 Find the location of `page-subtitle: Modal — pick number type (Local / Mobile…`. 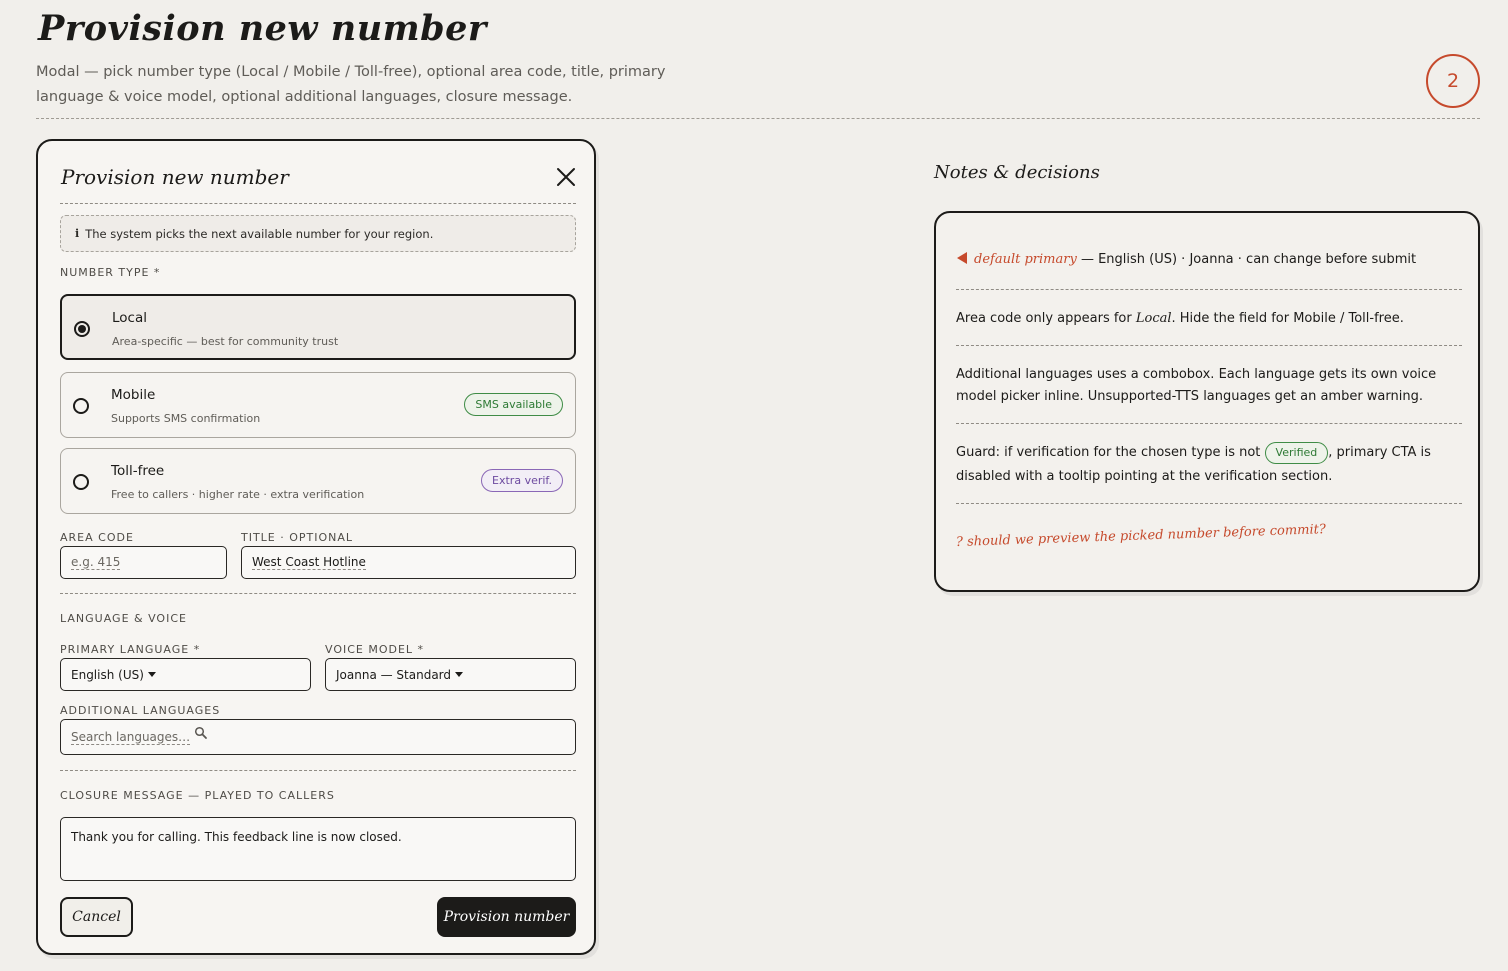

page-subtitle: Modal — pick number type (Local / Mobile… is located at coordinates (351, 84).